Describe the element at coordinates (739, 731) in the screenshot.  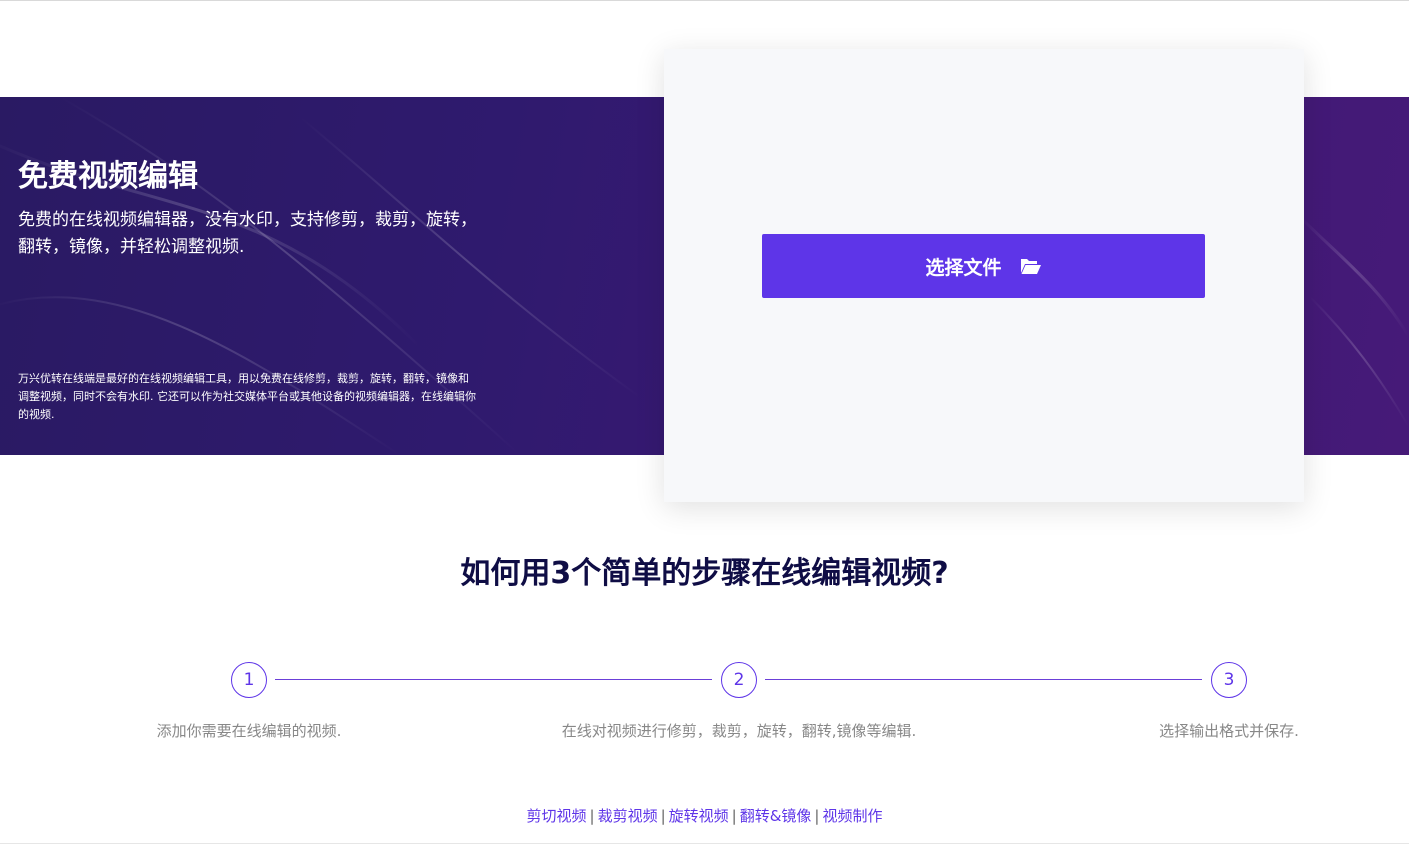
I see `step-text-2: 在线对视频进行修剪，裁剪，旋转，翻转,镜像等编辑.` at that location.